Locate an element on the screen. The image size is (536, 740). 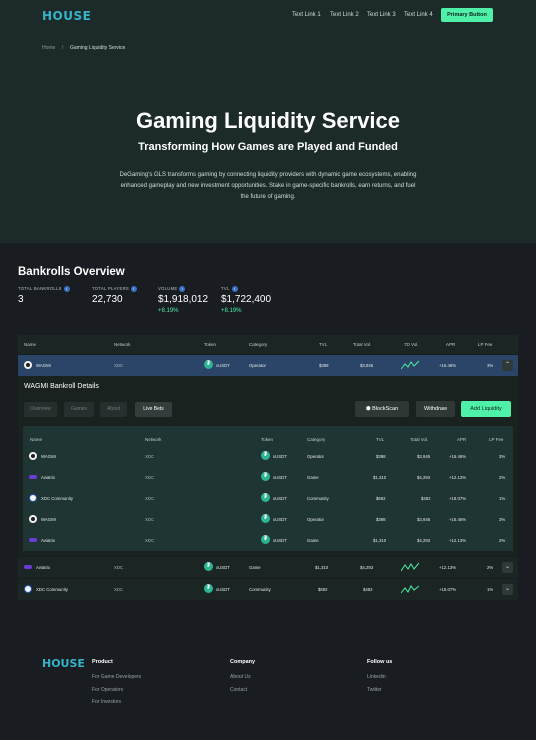
footer-link-contact: Contact is located at coordinates (238, 690).